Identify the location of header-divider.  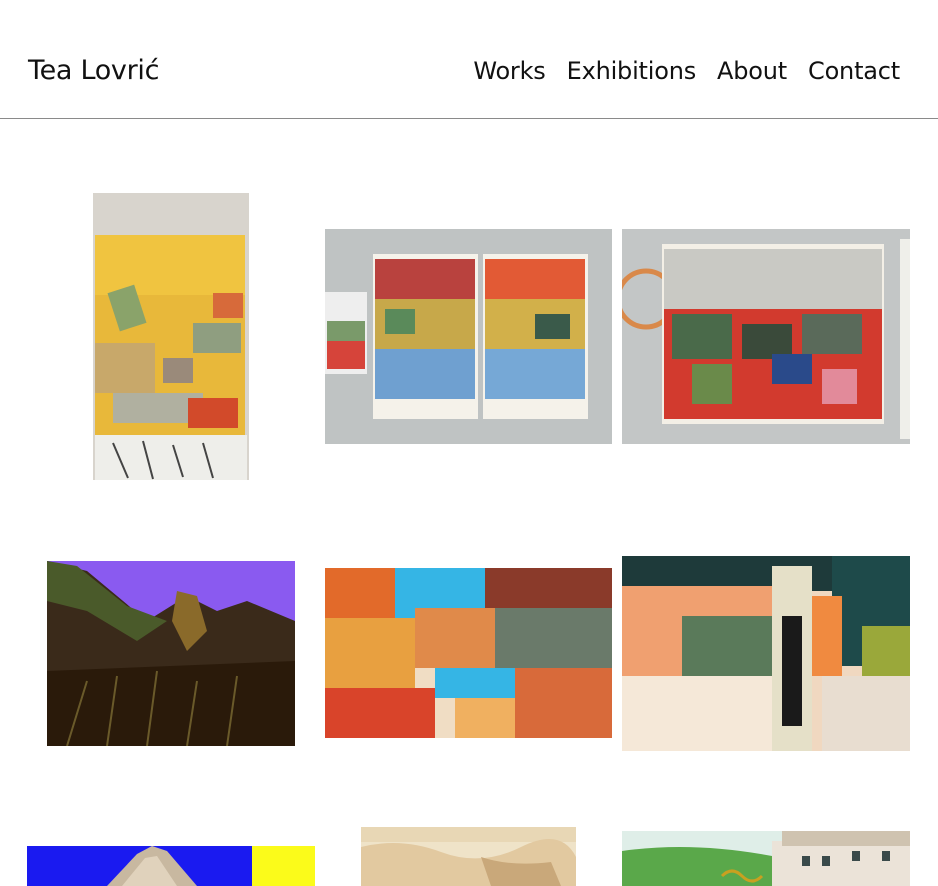
(469, 118).